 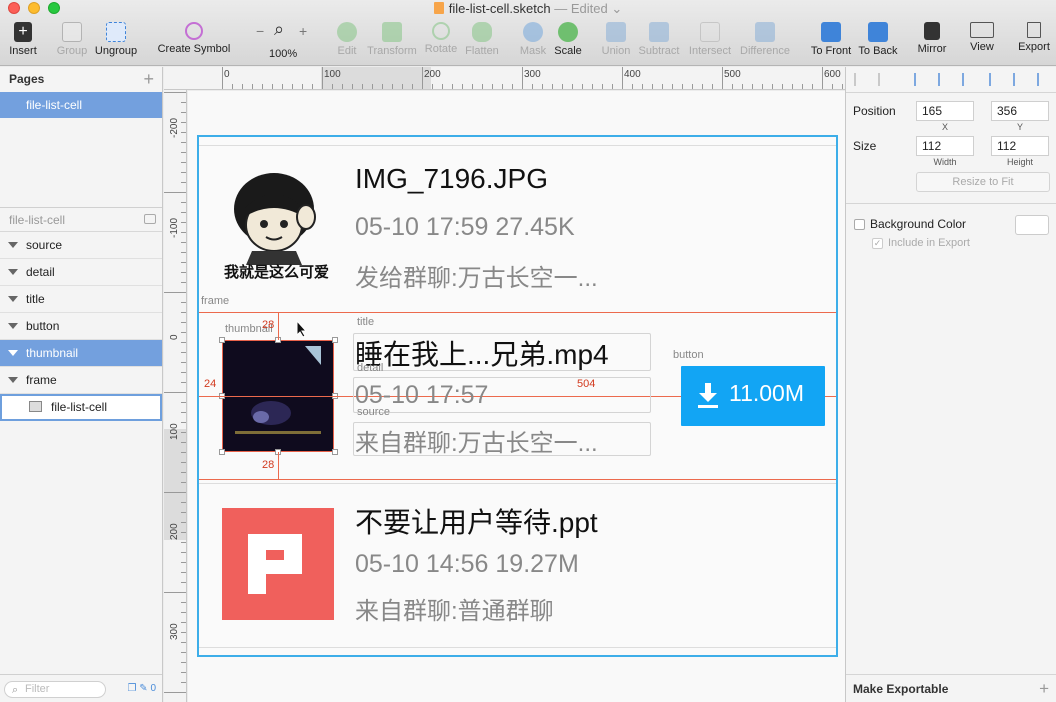 What do you see at coordinates (277, 272) in the screenshot?
I see `meme-caption: 我就是这么可爱` at bounding box center [277, 272].